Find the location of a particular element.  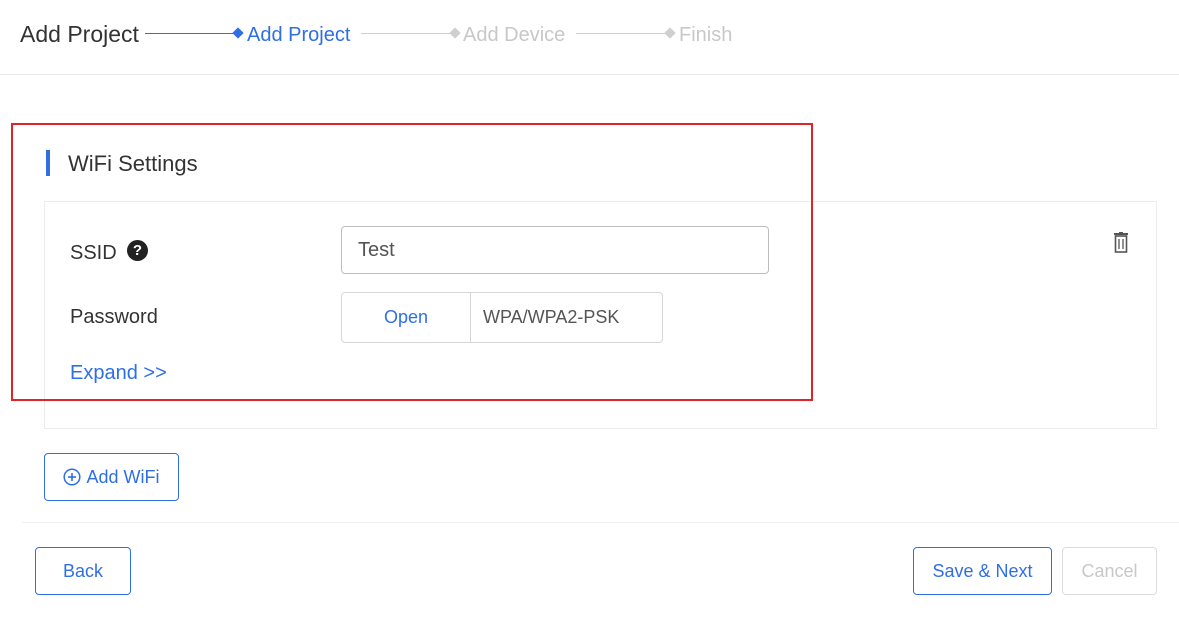

expand-link: Expand >> is located at coordinates (118, 373).